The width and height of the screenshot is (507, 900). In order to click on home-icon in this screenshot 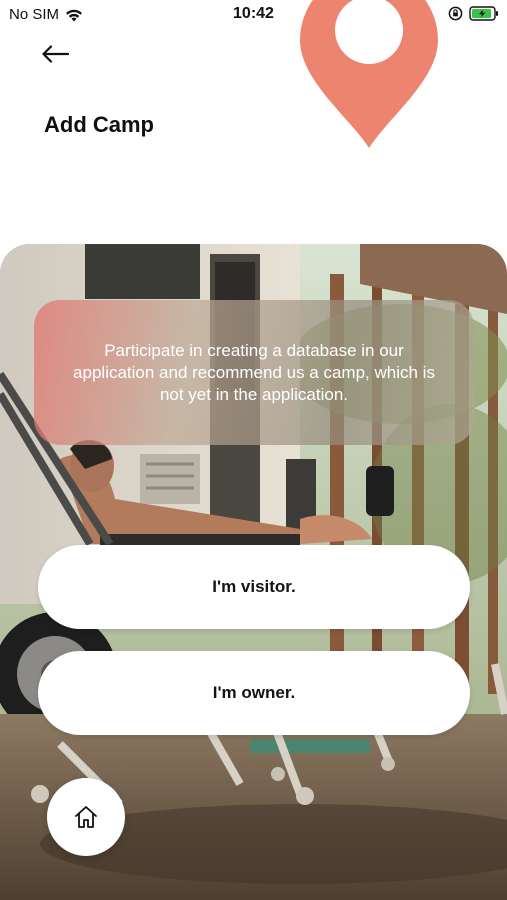, I will do `click(86, 817)`.